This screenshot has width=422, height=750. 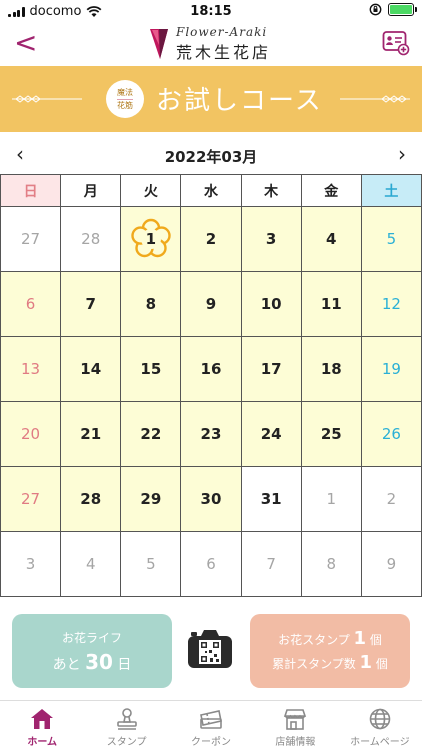 I want to click on calendar-day: 25, so click(x=331, y=434).